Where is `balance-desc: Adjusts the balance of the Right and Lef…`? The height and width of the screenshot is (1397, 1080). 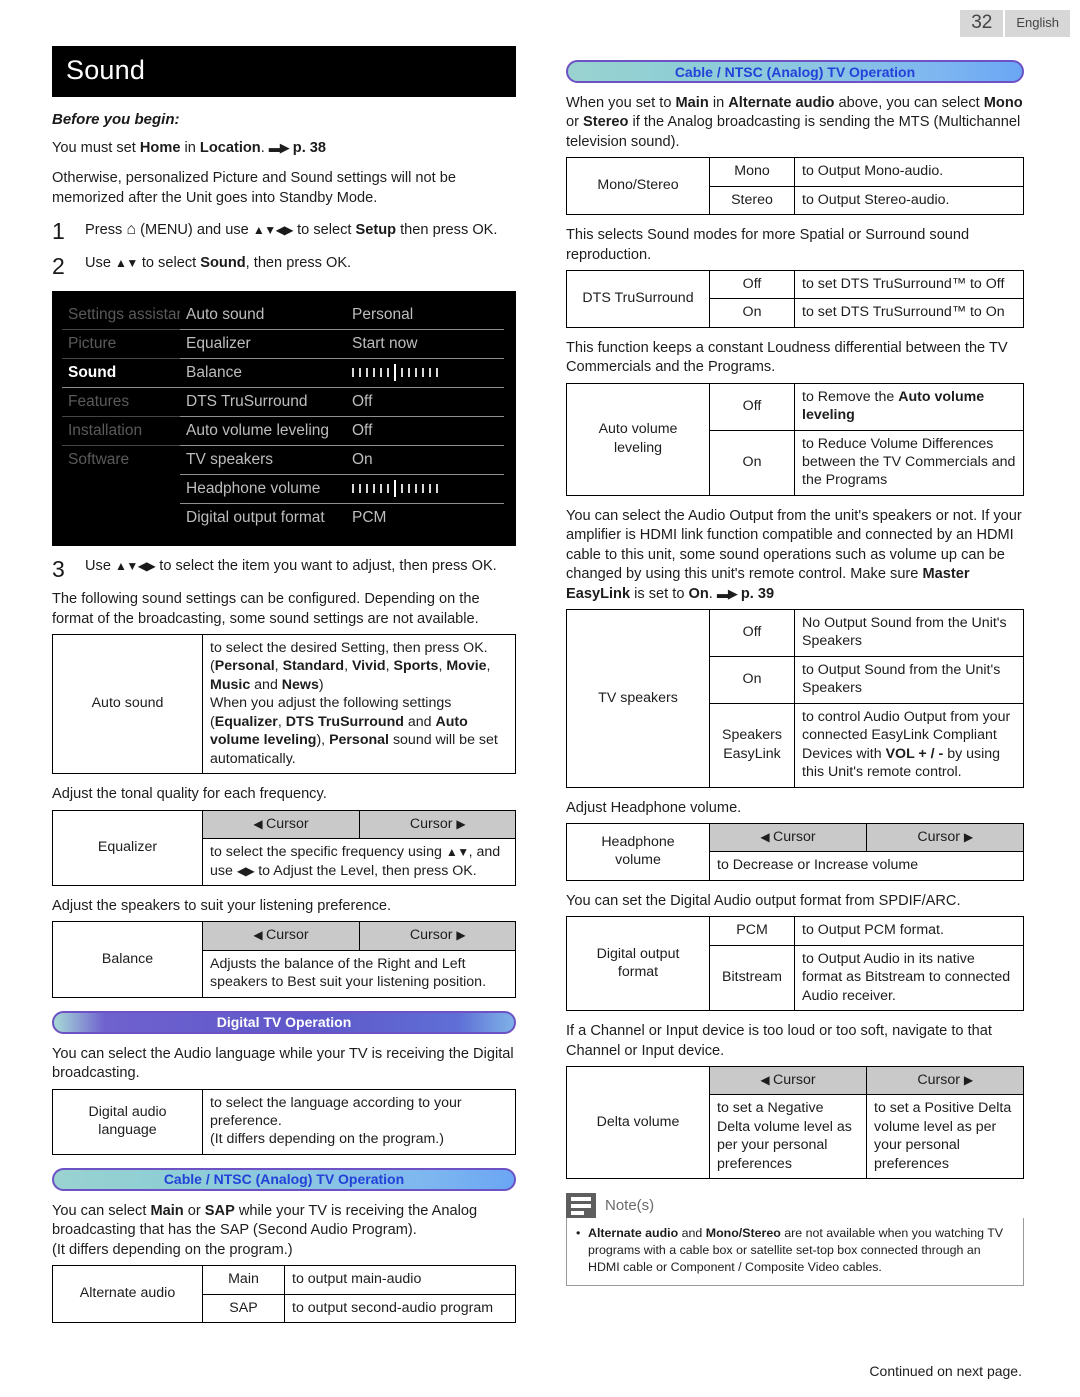 balance-desc: Adjusts the balance of the Right and Lef… is located at coordinates (359, 973).